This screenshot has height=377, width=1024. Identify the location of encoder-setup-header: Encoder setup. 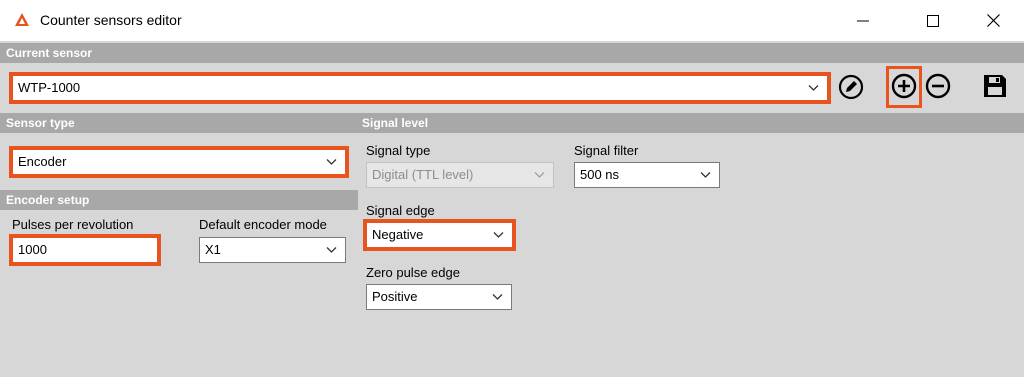
(179, 200).